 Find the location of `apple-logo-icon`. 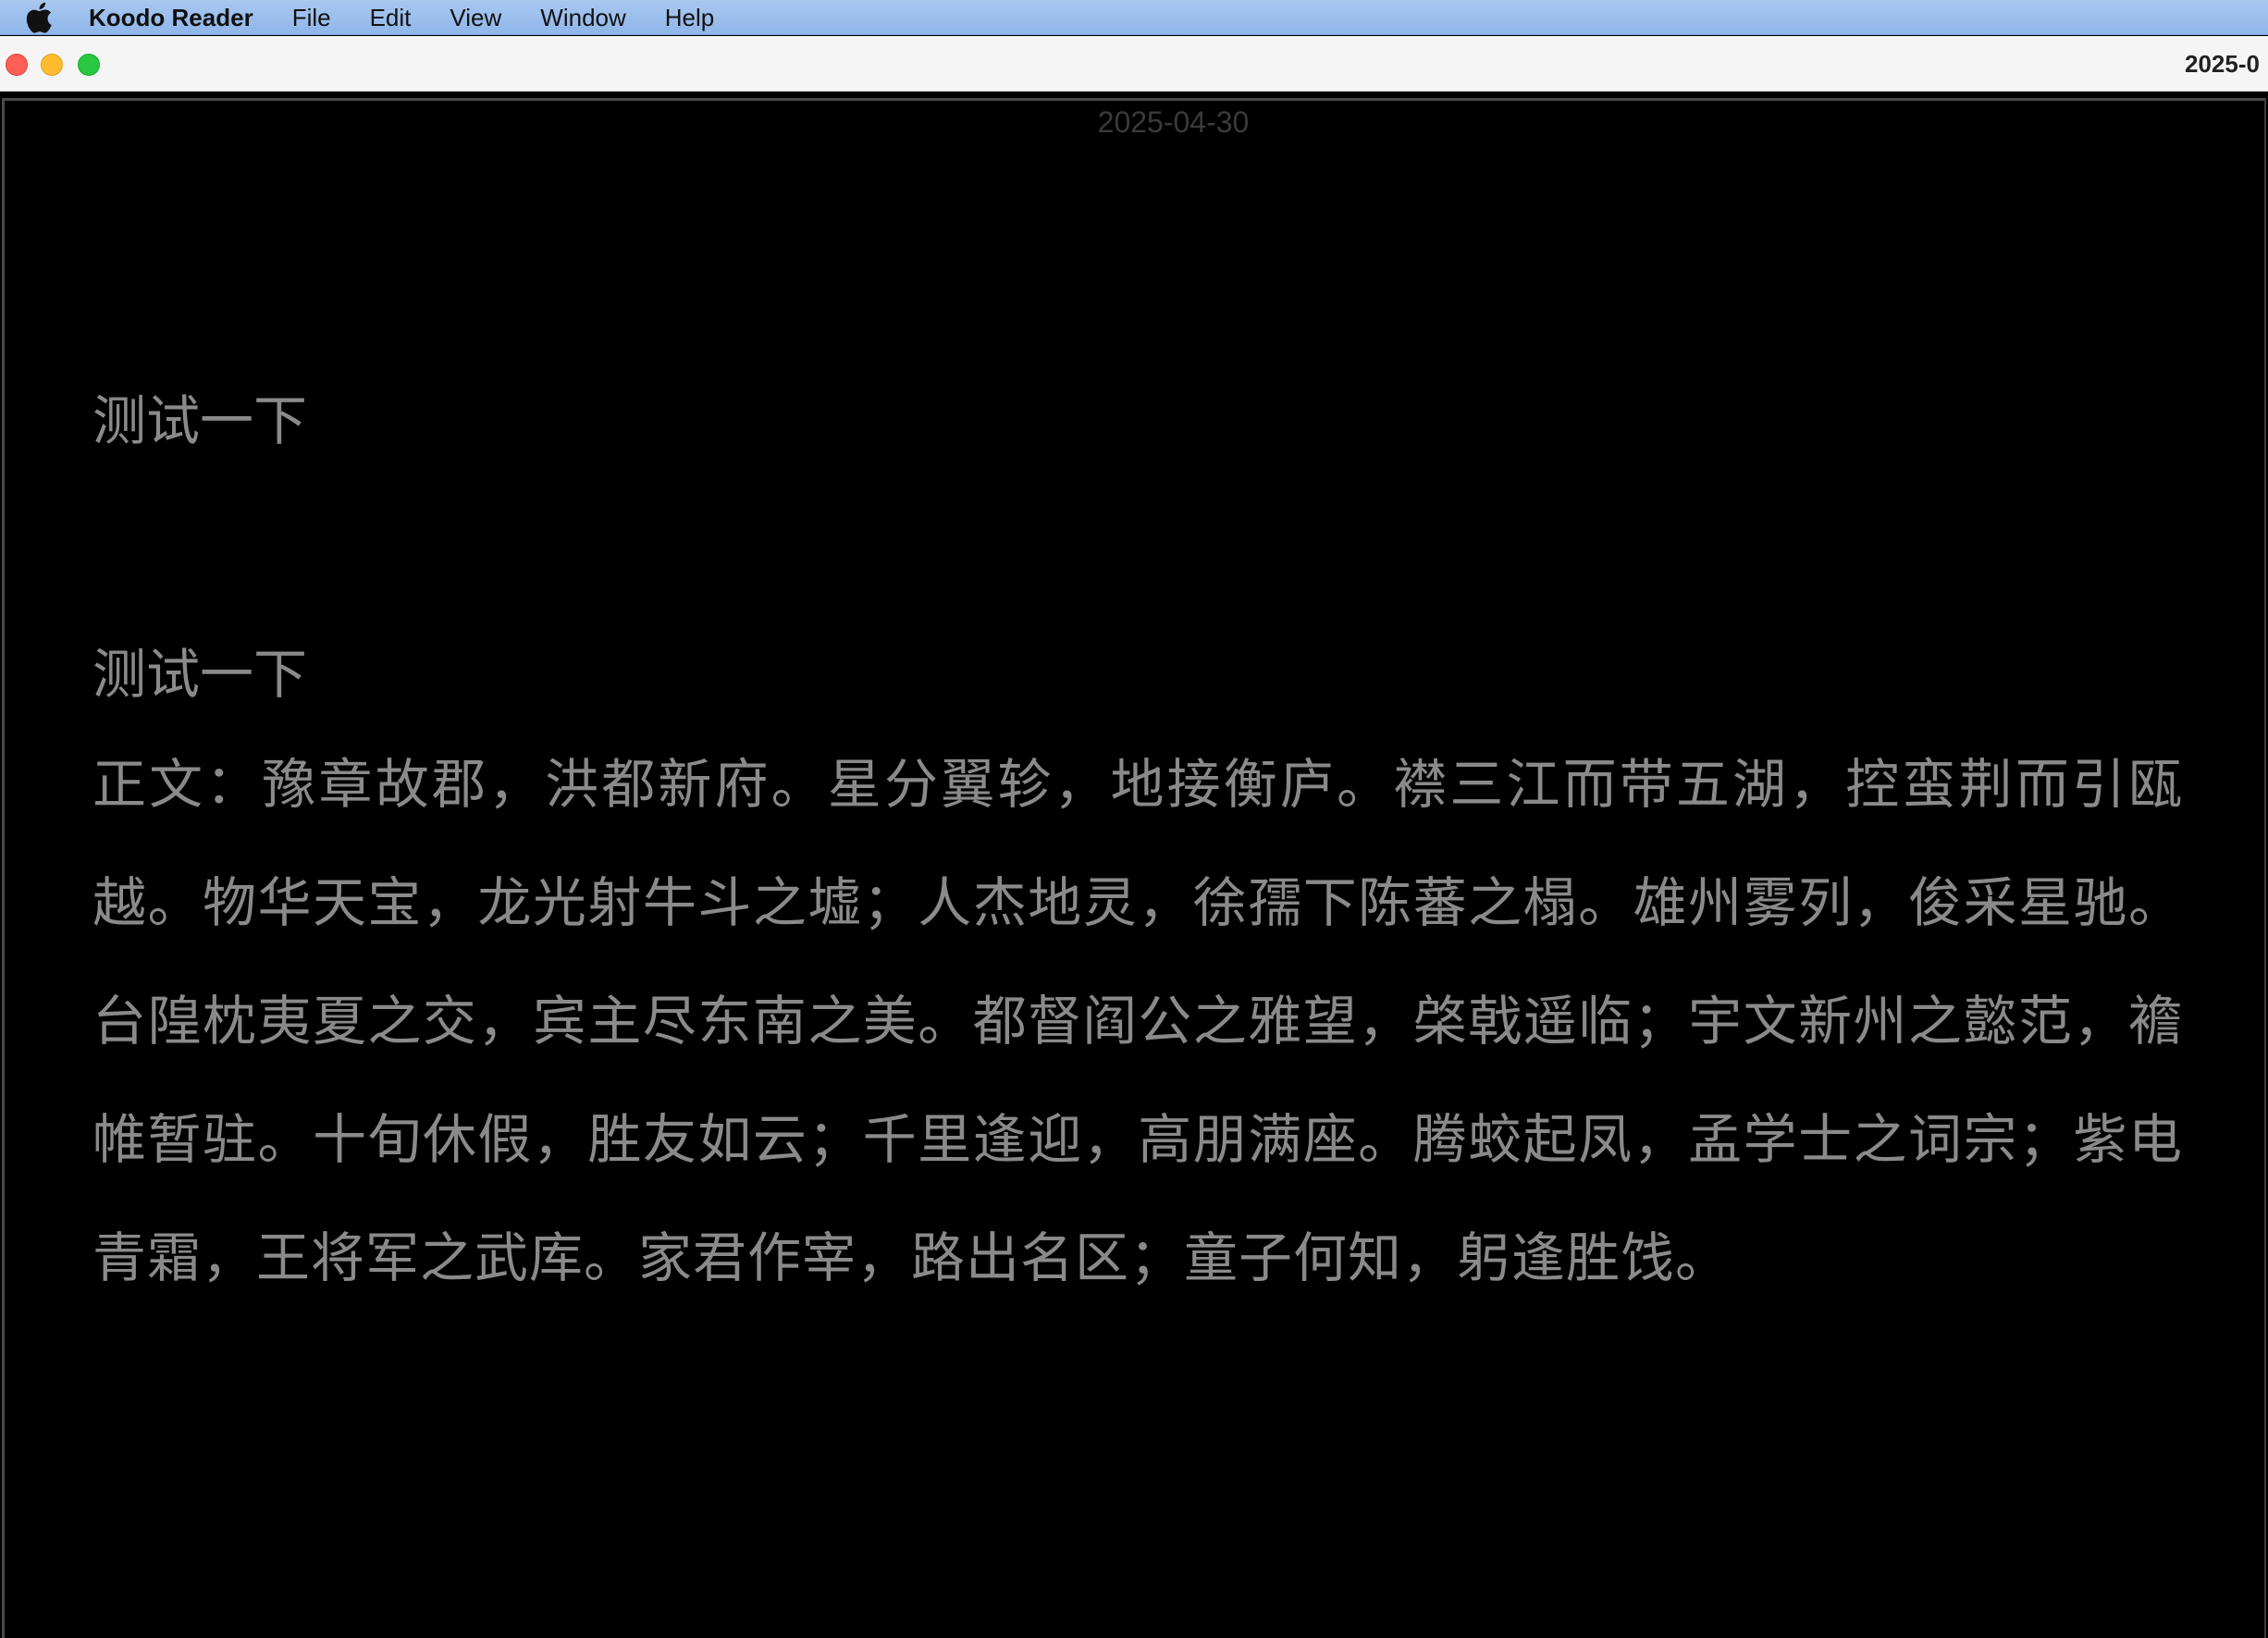

apple-logo-icon is located at coordinates (39, 17).